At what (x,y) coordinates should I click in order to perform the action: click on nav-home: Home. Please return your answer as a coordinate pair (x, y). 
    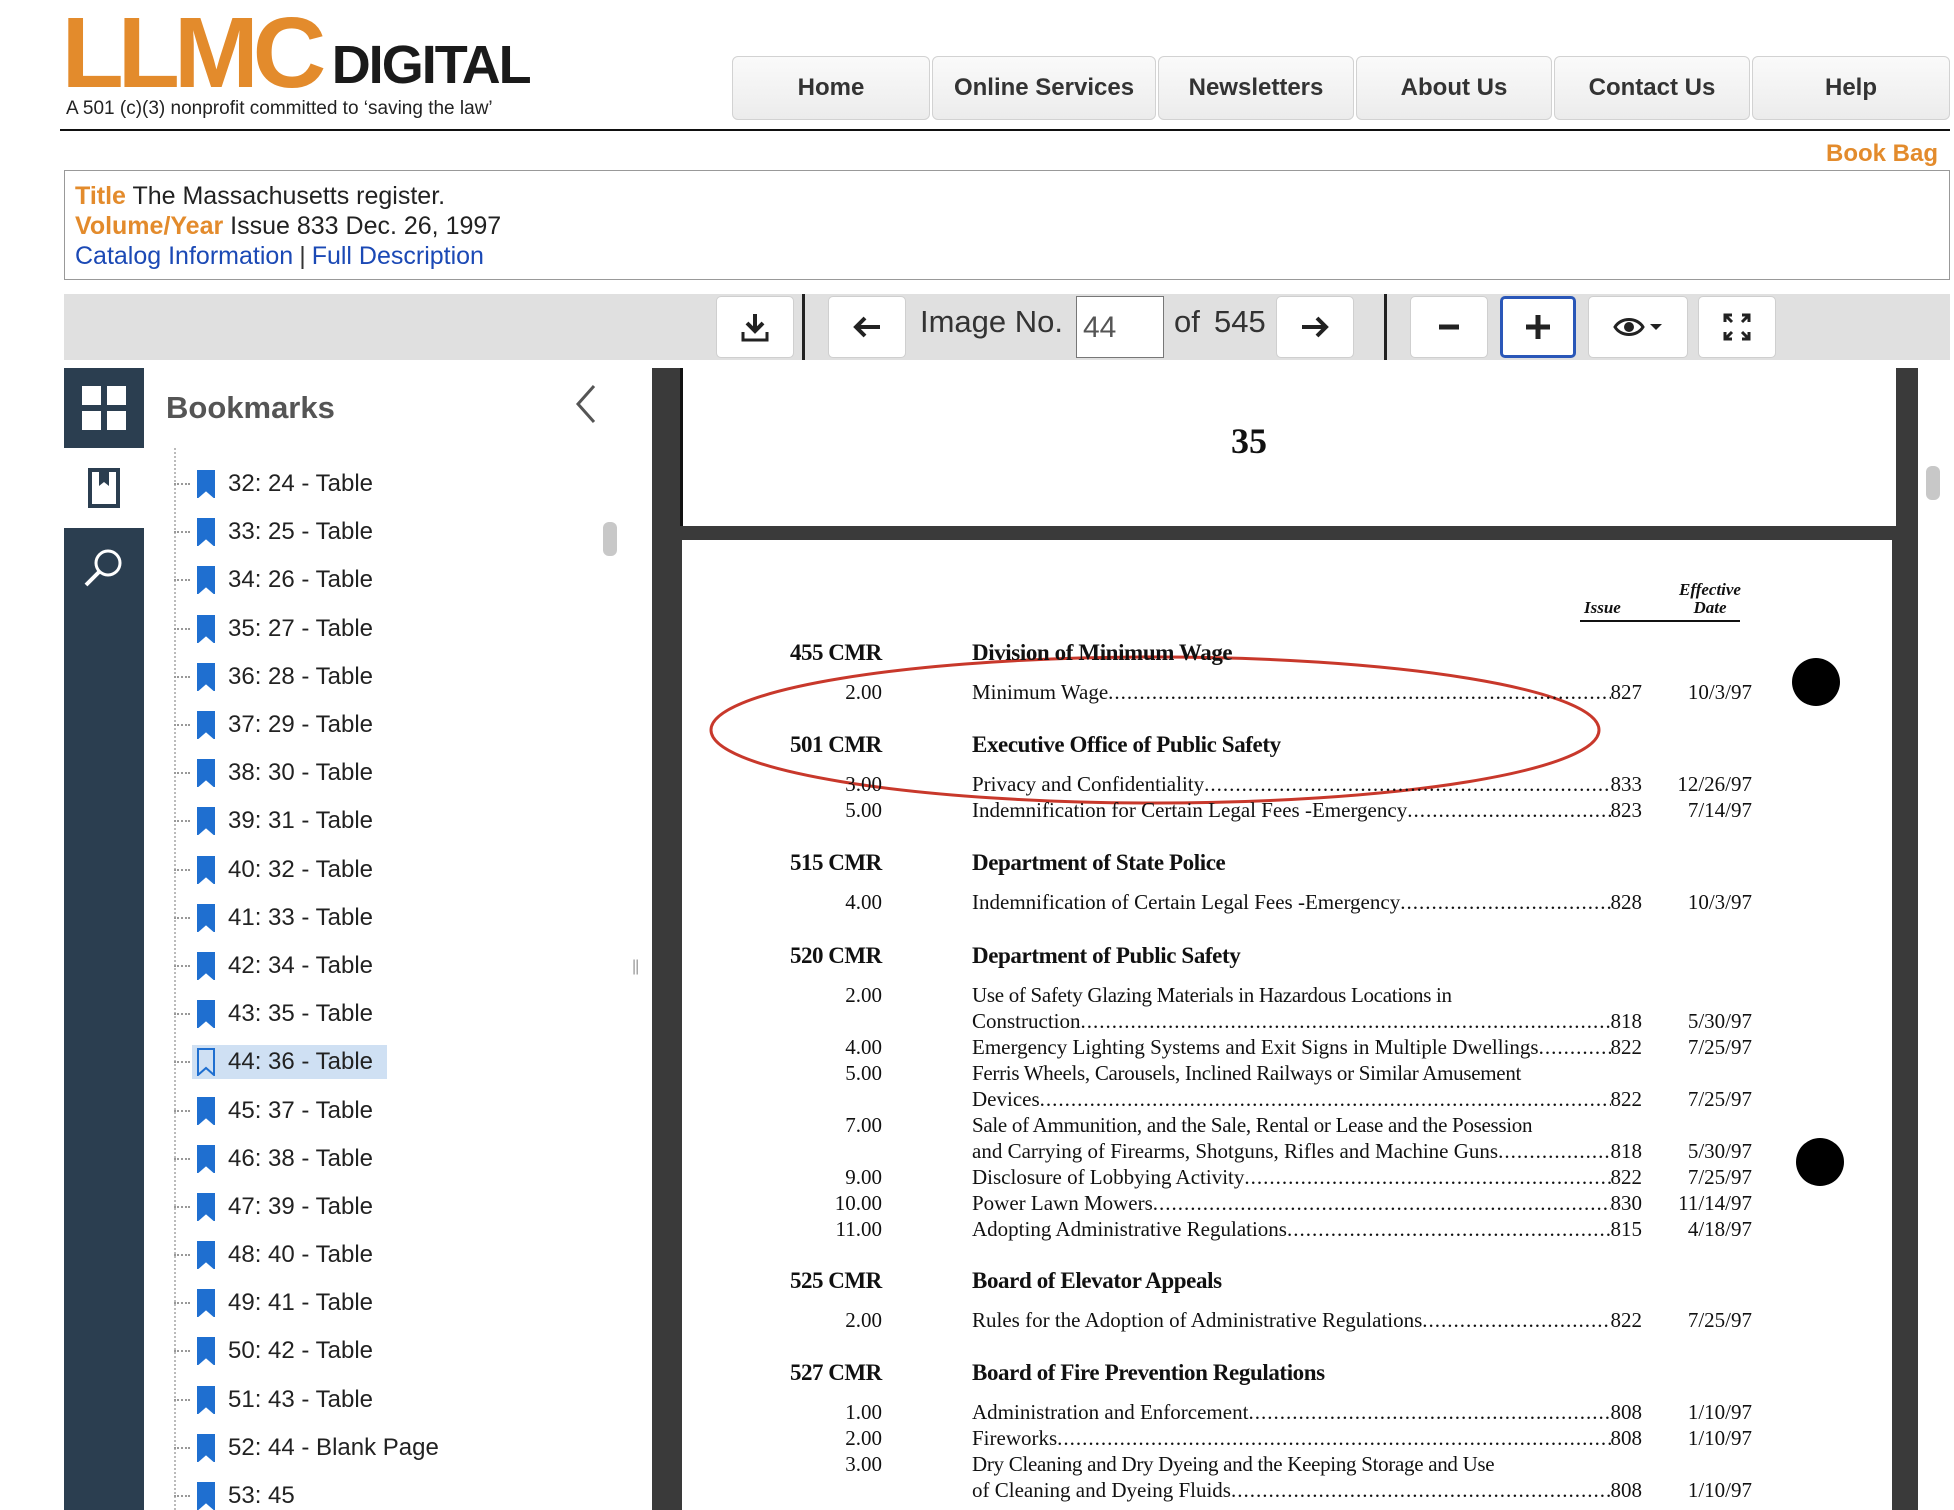
    Looking at the image, I should click on (831, 88).